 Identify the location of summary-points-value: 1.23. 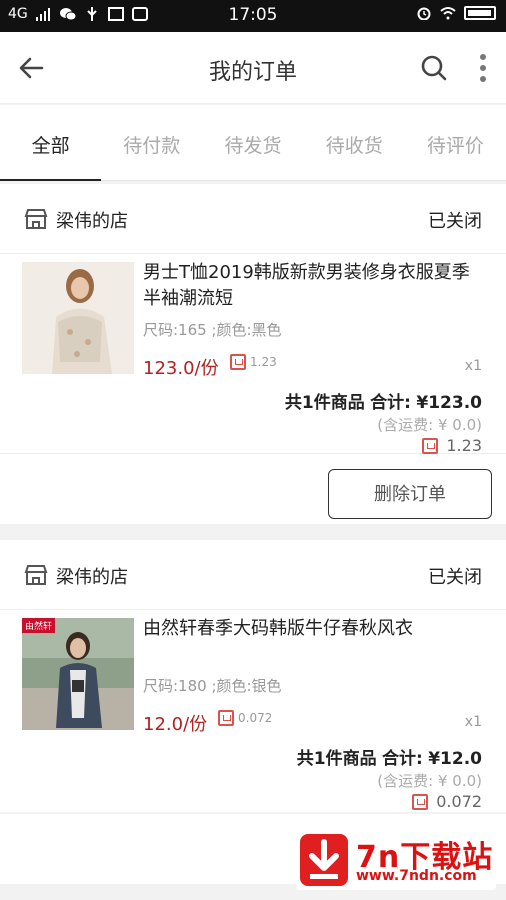
(464, 445).